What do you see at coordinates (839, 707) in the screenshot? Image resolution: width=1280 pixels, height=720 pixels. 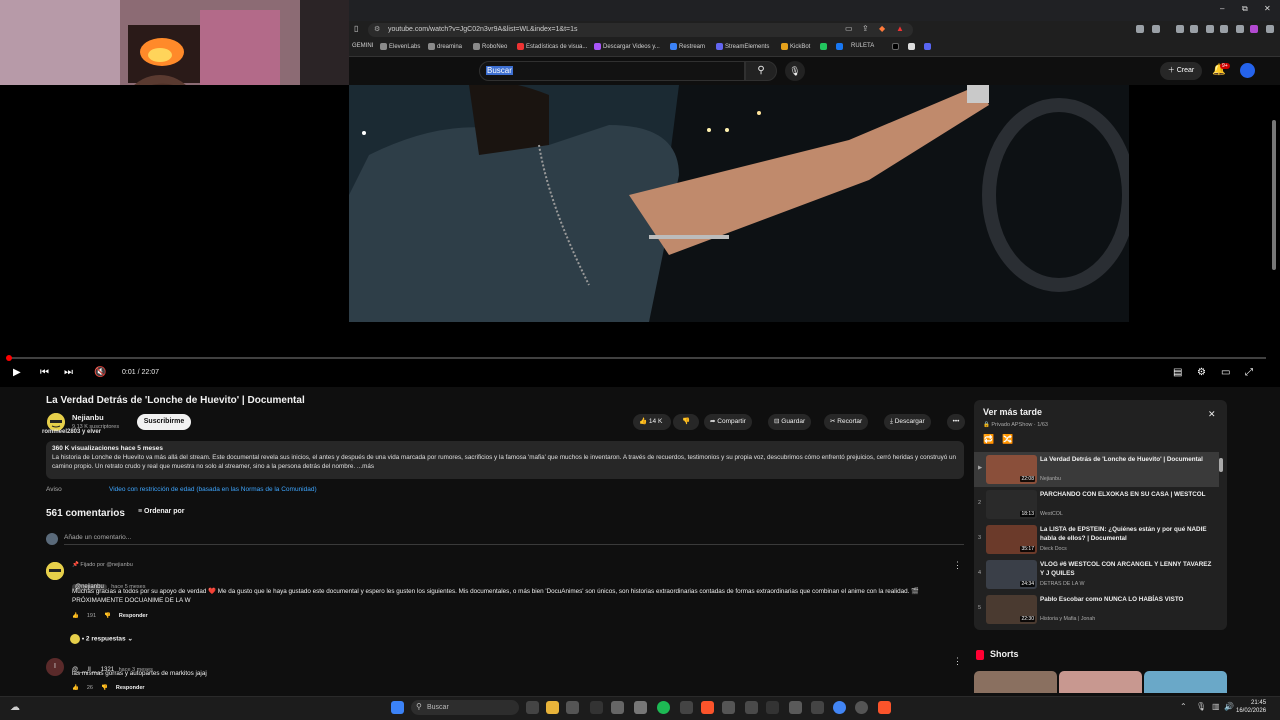 I see `chrome-icon` at bounding box center [839, 707].